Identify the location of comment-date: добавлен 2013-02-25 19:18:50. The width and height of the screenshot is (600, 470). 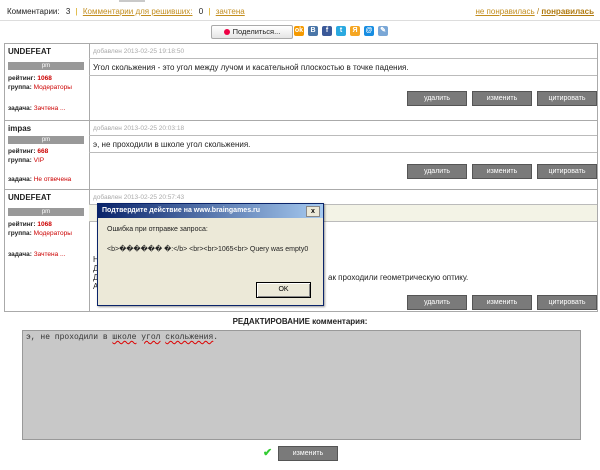
(139, 51).